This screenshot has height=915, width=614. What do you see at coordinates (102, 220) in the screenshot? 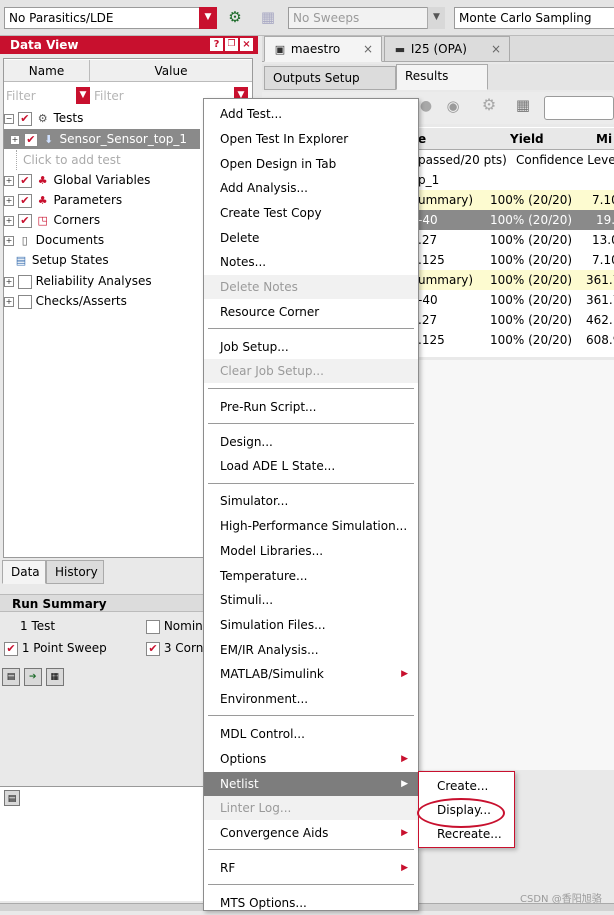
I see `tree-item-corners: + ✔ ◳ Corners` at bounding box center [102, 220].